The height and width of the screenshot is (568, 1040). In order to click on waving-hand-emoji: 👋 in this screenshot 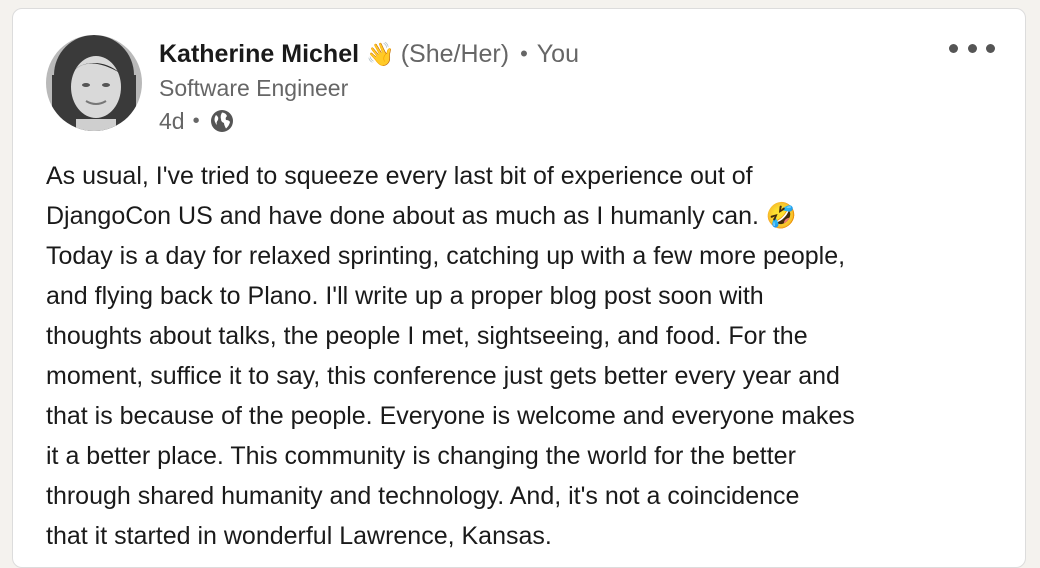, I will do `click(380, 53)`.